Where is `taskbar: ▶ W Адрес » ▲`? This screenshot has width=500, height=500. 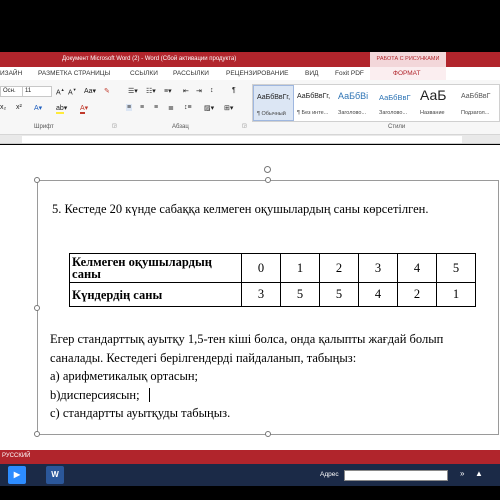
taskbar: ▶ W Адрес » ▲ is located at coordinates (250, 475).